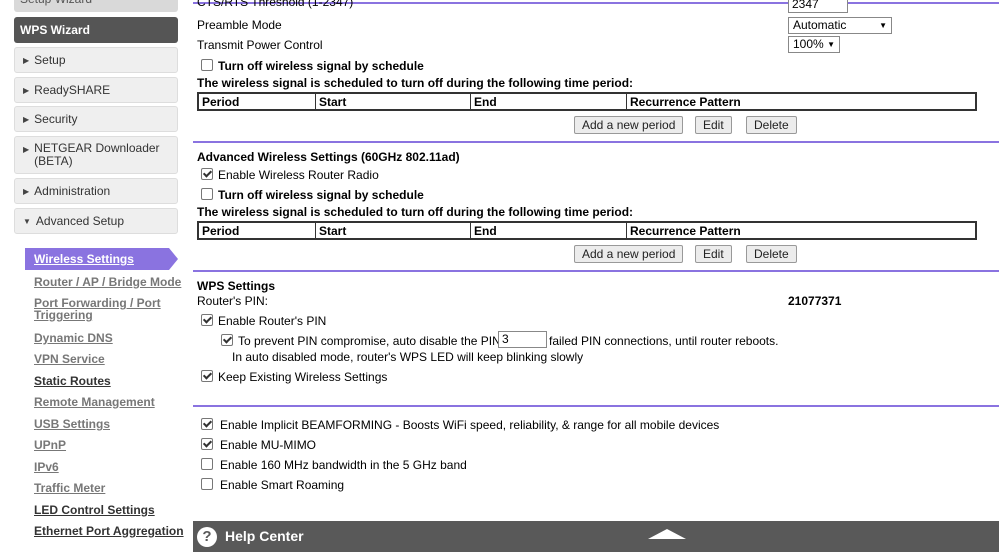 This screenshot has height=552, width=999. Describe the element at coordinates (79, 221) in the screenshot. I see `nav-label: Advanced Setup` at that location.